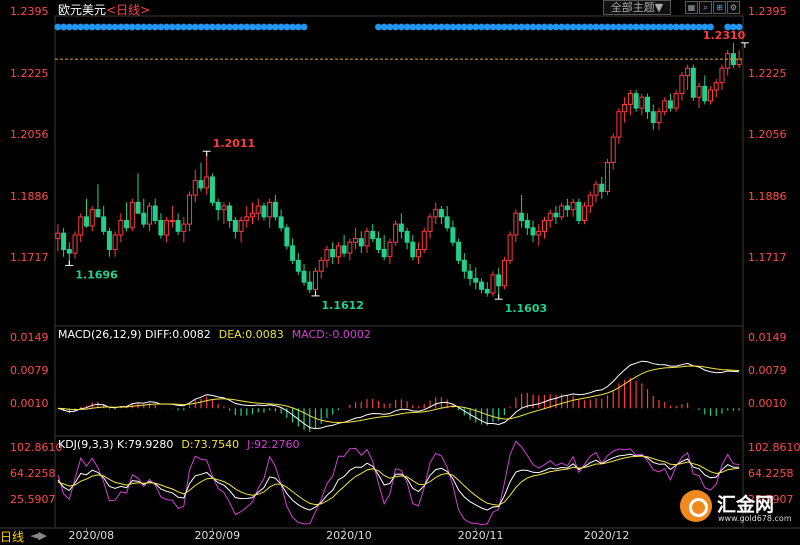 This screenshot has width=800, height=545. What do you see at coordinates (719, 7) in the screenshot?
I see `line-type-icon: ⊞` at bounding box center [719, 7].